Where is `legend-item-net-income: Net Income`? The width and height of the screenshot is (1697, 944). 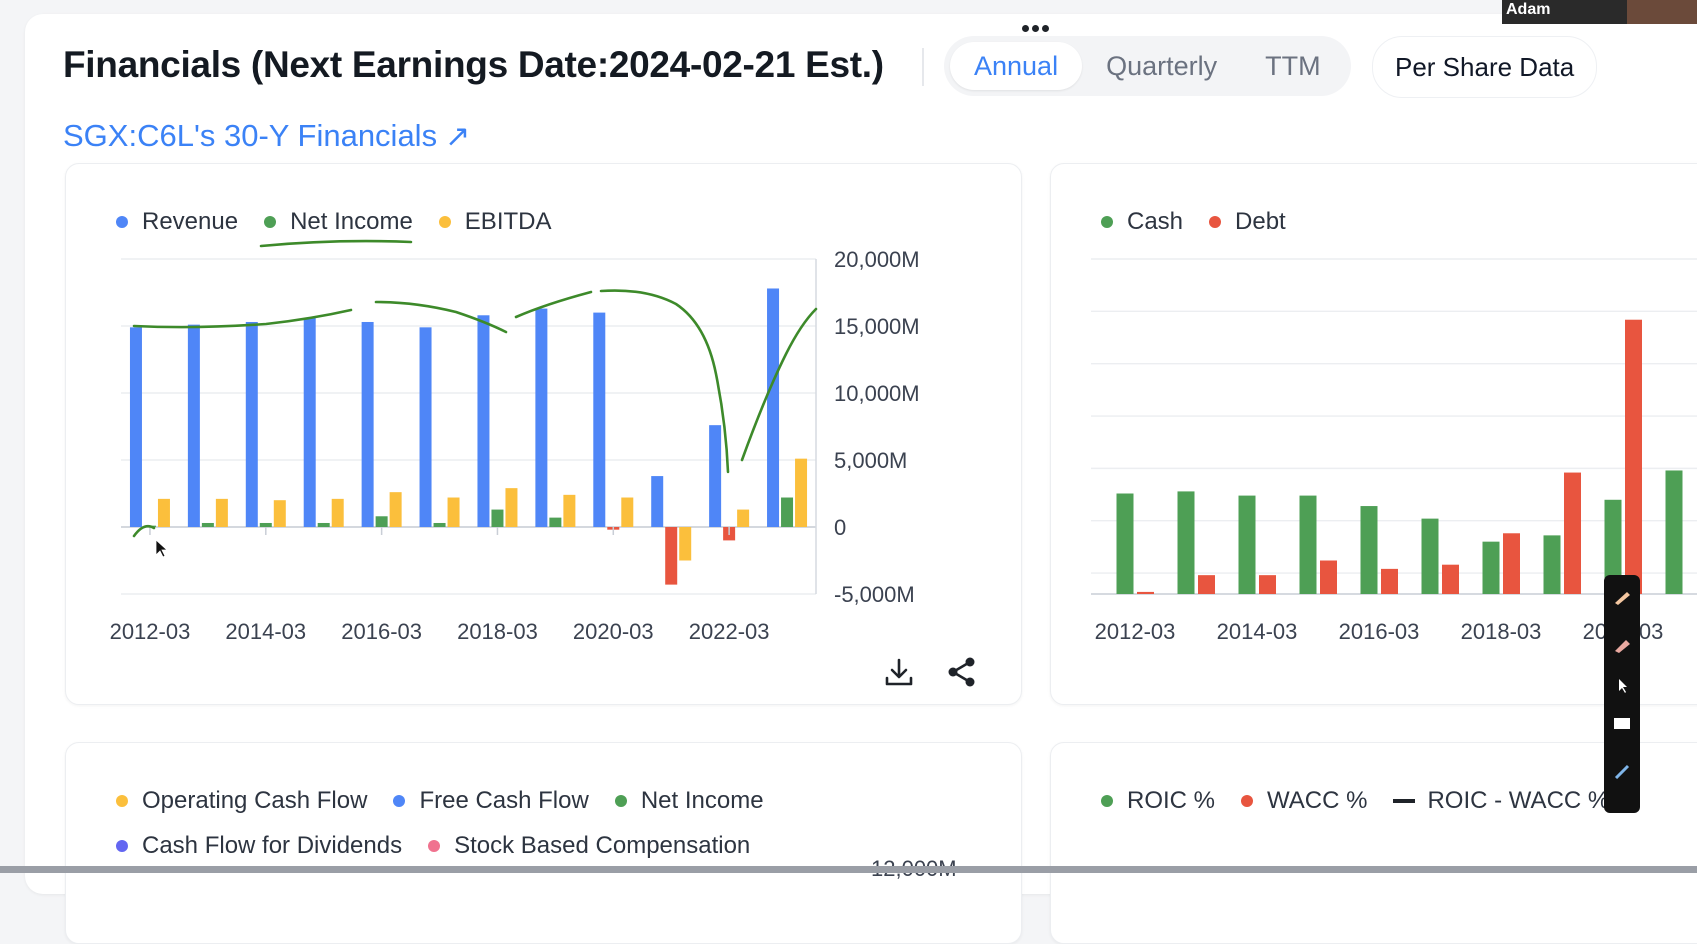 legend-item-net-income: Net Income is located at coordinates (689, 801).